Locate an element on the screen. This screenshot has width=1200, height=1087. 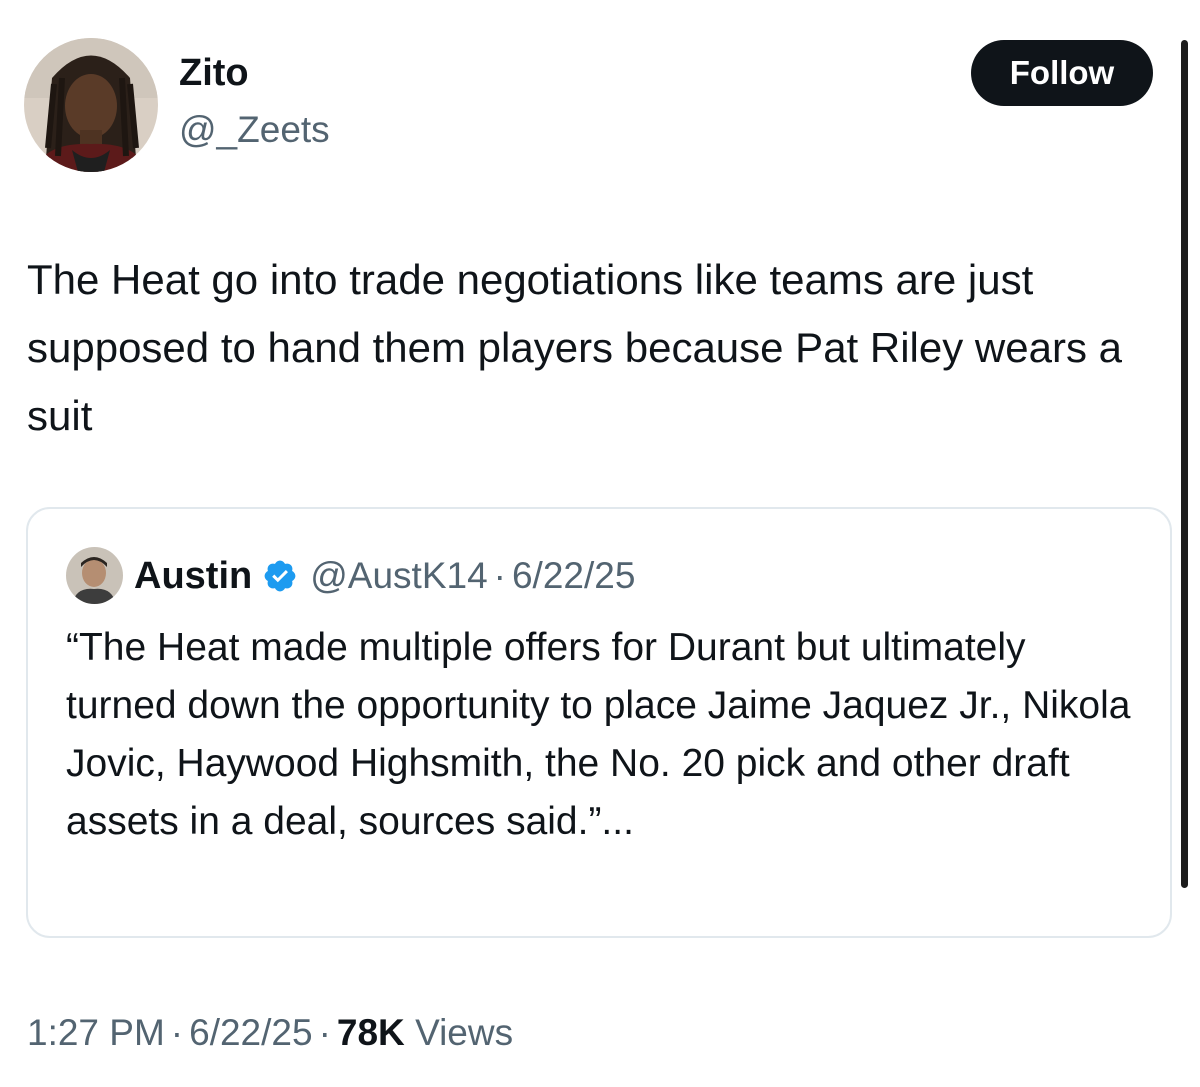
author-handle: @_Zeets is located at coordinates (254, 130).